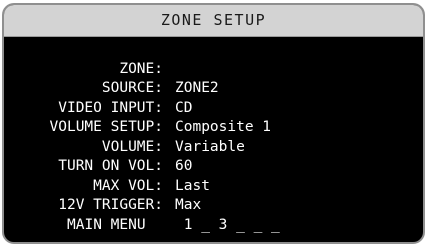  What do you see at coordinates (213, 214) in the screenshot?
I see `main-menu-row: MAIN MENU` at bounding box center [213, 214].